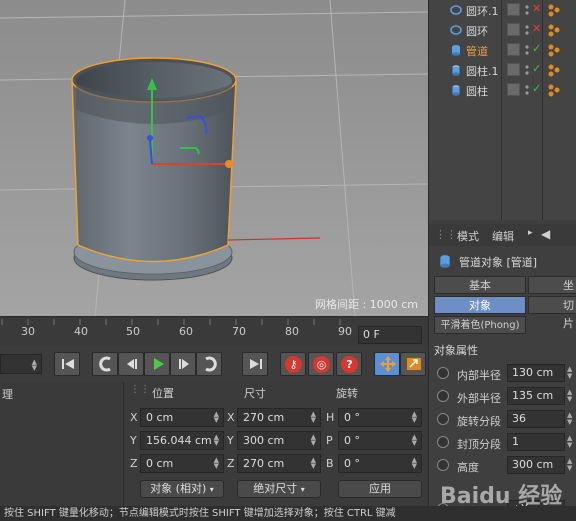 The width and height of the screenshot is (576, 521). What do you see at coordinates (390, 335) in the screenshot?
I see `current-frame-field: 0 F` at bounding box center [390, 335].